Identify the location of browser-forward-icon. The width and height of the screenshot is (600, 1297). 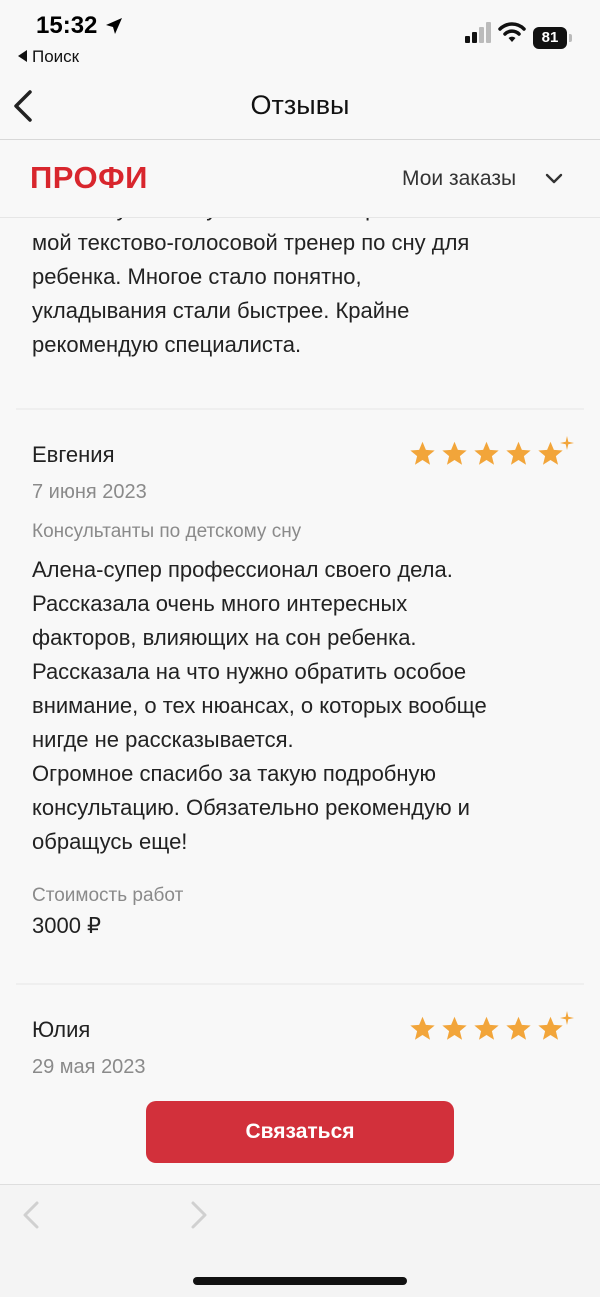
(199, 1215).